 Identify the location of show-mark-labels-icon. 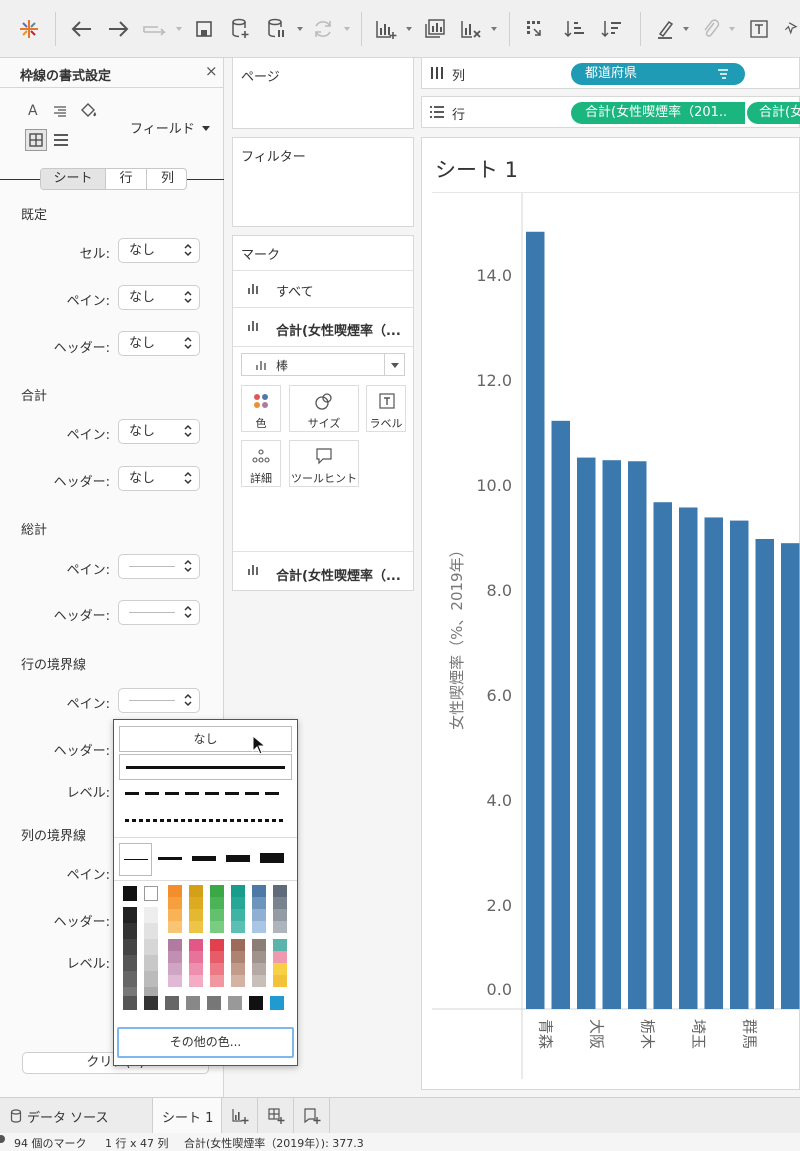
(759, 29).